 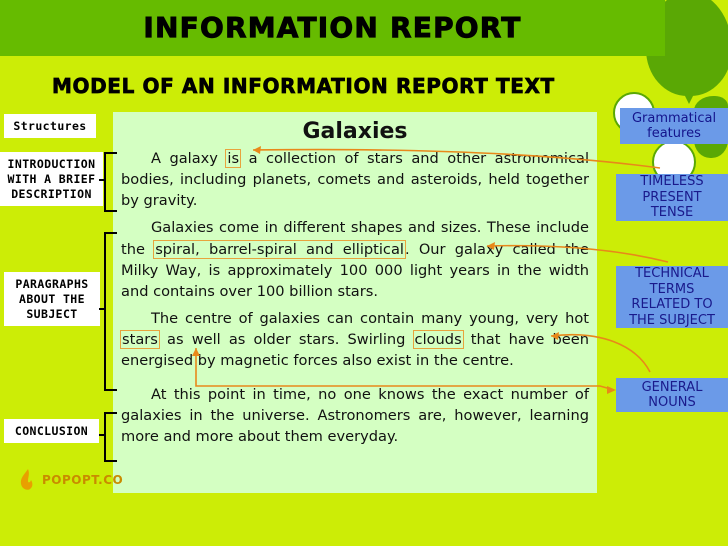 I want to click on label-general-text: GENERAL NOUNS, so click(x=672, y=395).